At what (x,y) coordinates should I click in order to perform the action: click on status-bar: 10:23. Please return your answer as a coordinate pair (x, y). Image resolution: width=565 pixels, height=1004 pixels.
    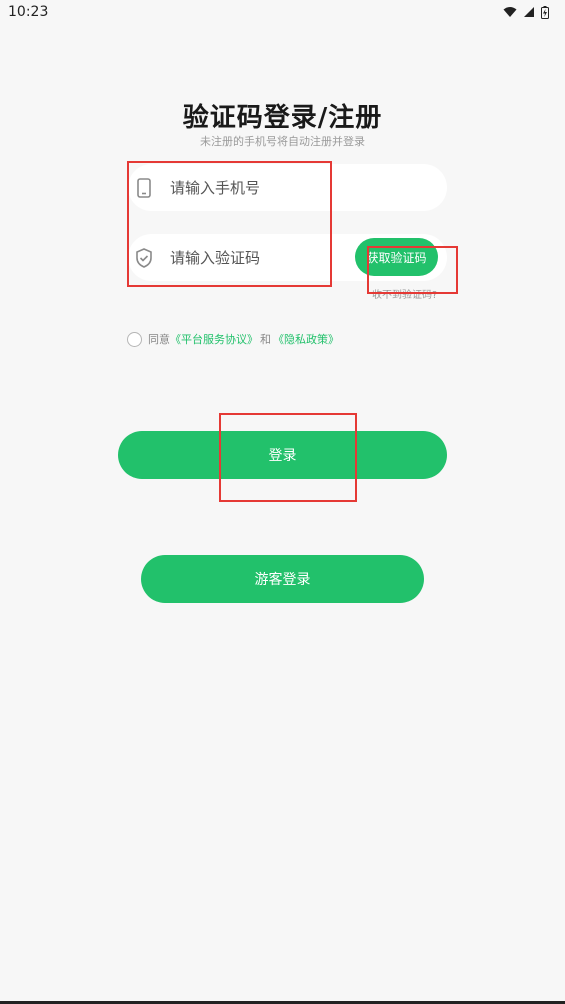
    Looking at the image, I should click on (282, 12).